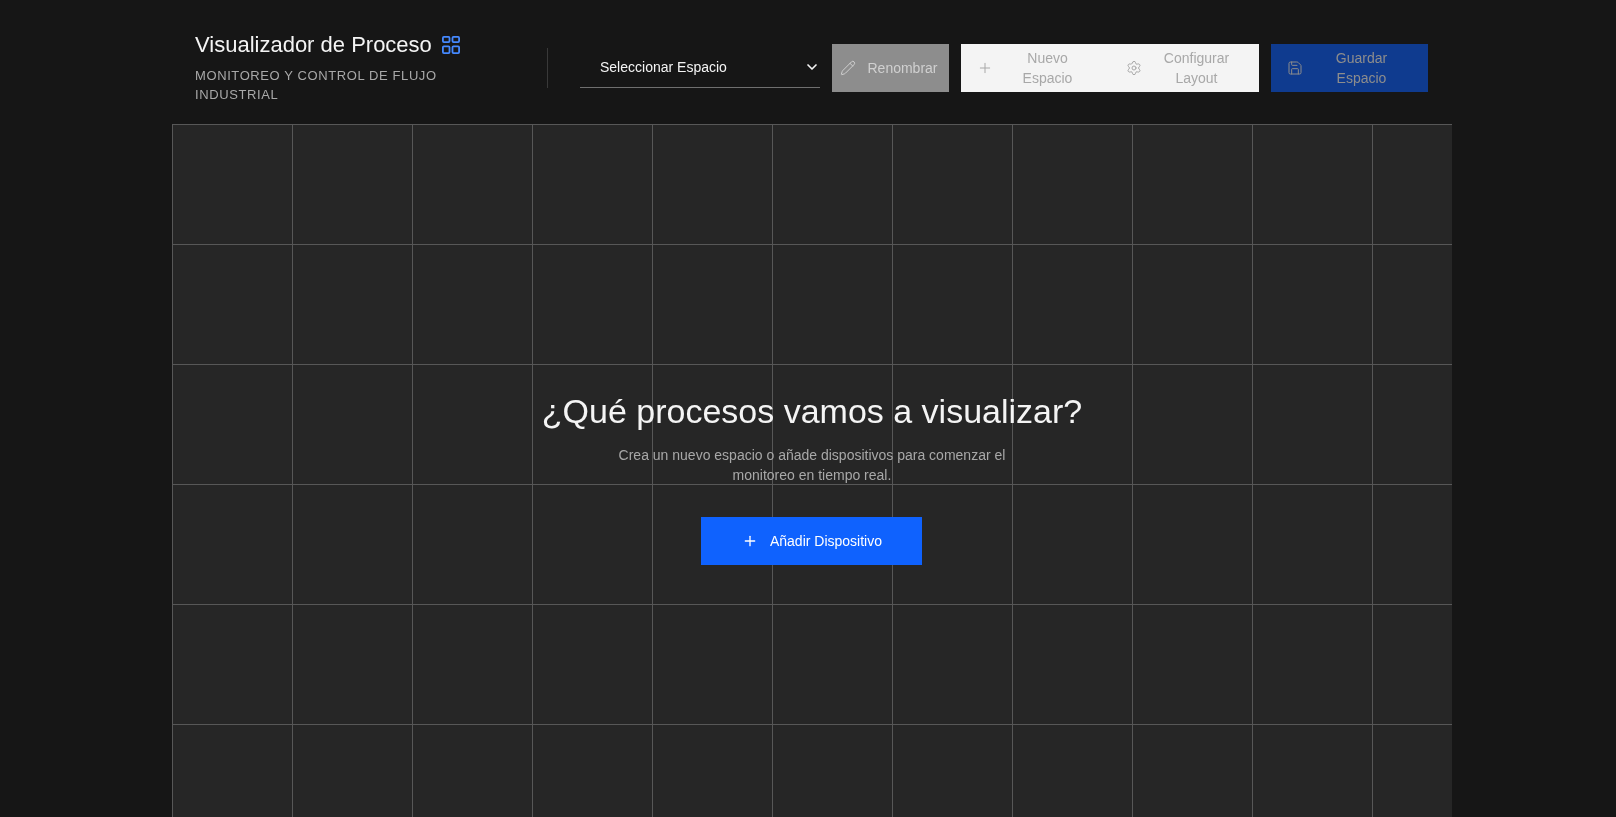 The width and height of the screenshot is (1616, 817). Describe the element at coordinates (812, 465) in the screenshot. I see `empty-state-description: Crea un nuevo espacio o añade dispositivos para comenzar el monitoreo en tiempo real.` at that location.